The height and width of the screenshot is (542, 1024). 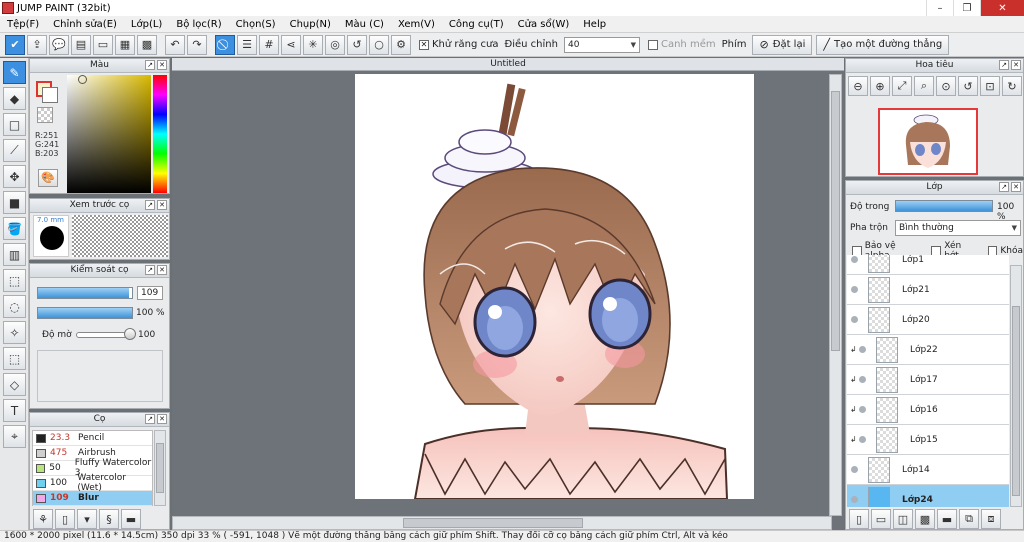 What do you see at coordinates (928, 440) in the screenshot?
I see `layer-row-clipped: ↲ Lớp15` at bounding box center [928, 440].